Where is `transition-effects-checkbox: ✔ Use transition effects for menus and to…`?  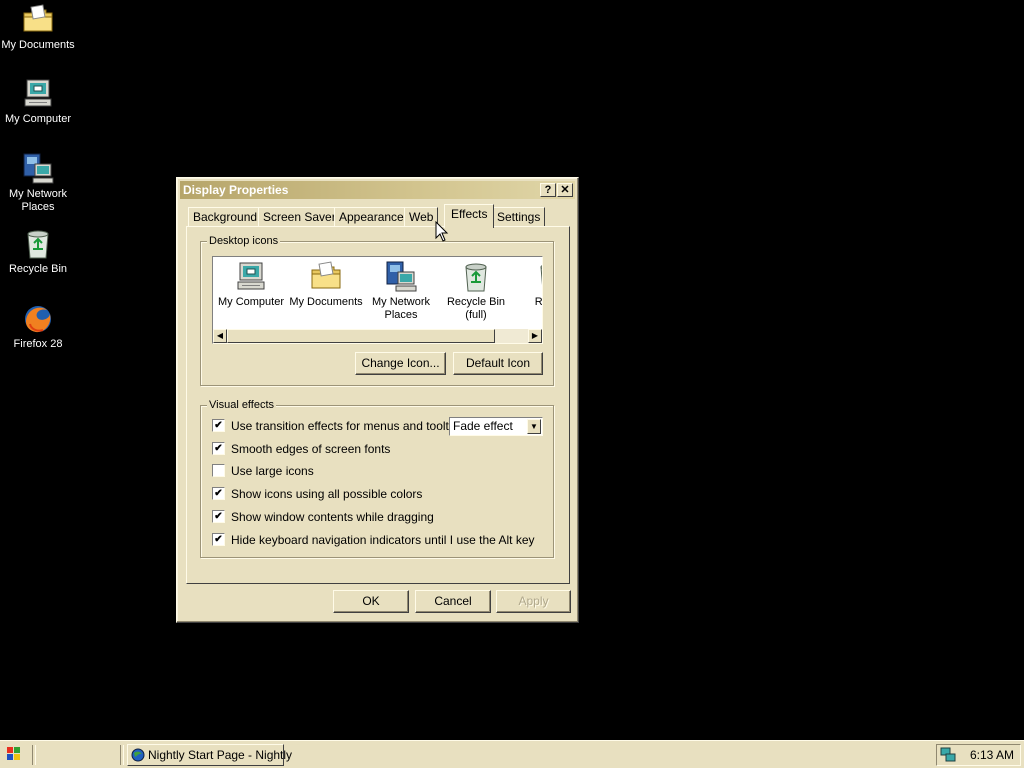
transition-effects-checkbox: ✔ Use transition effects for menus and to… is located at coordinates (338, 427).